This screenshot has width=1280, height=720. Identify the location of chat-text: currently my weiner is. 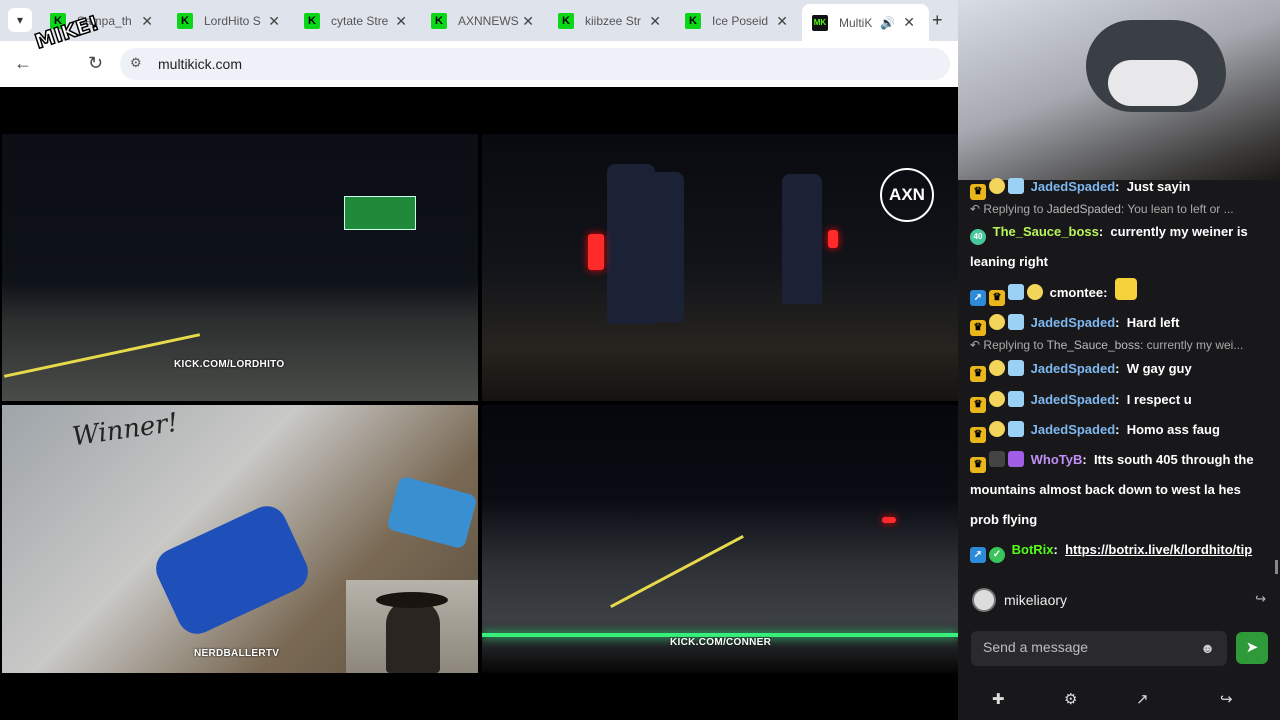
(1179, 231).